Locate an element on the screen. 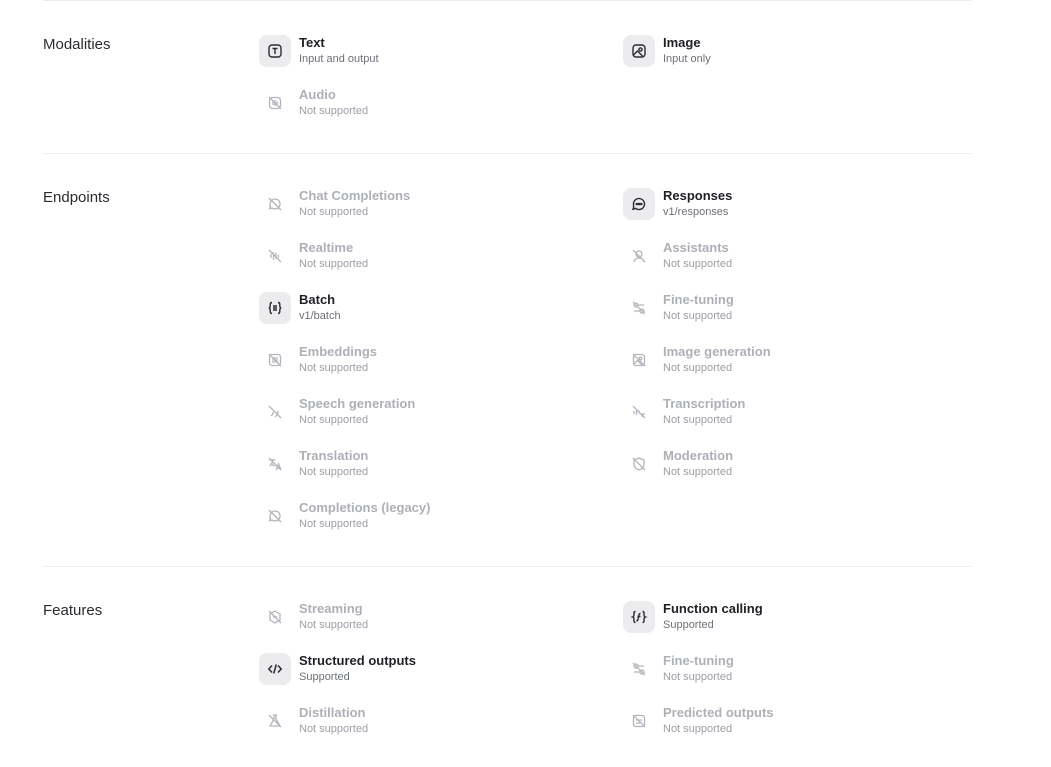 The height and width of the screenshot is (767, 1051). endpoint-translation: Translation Not supported is located at coordinates (424, 466).